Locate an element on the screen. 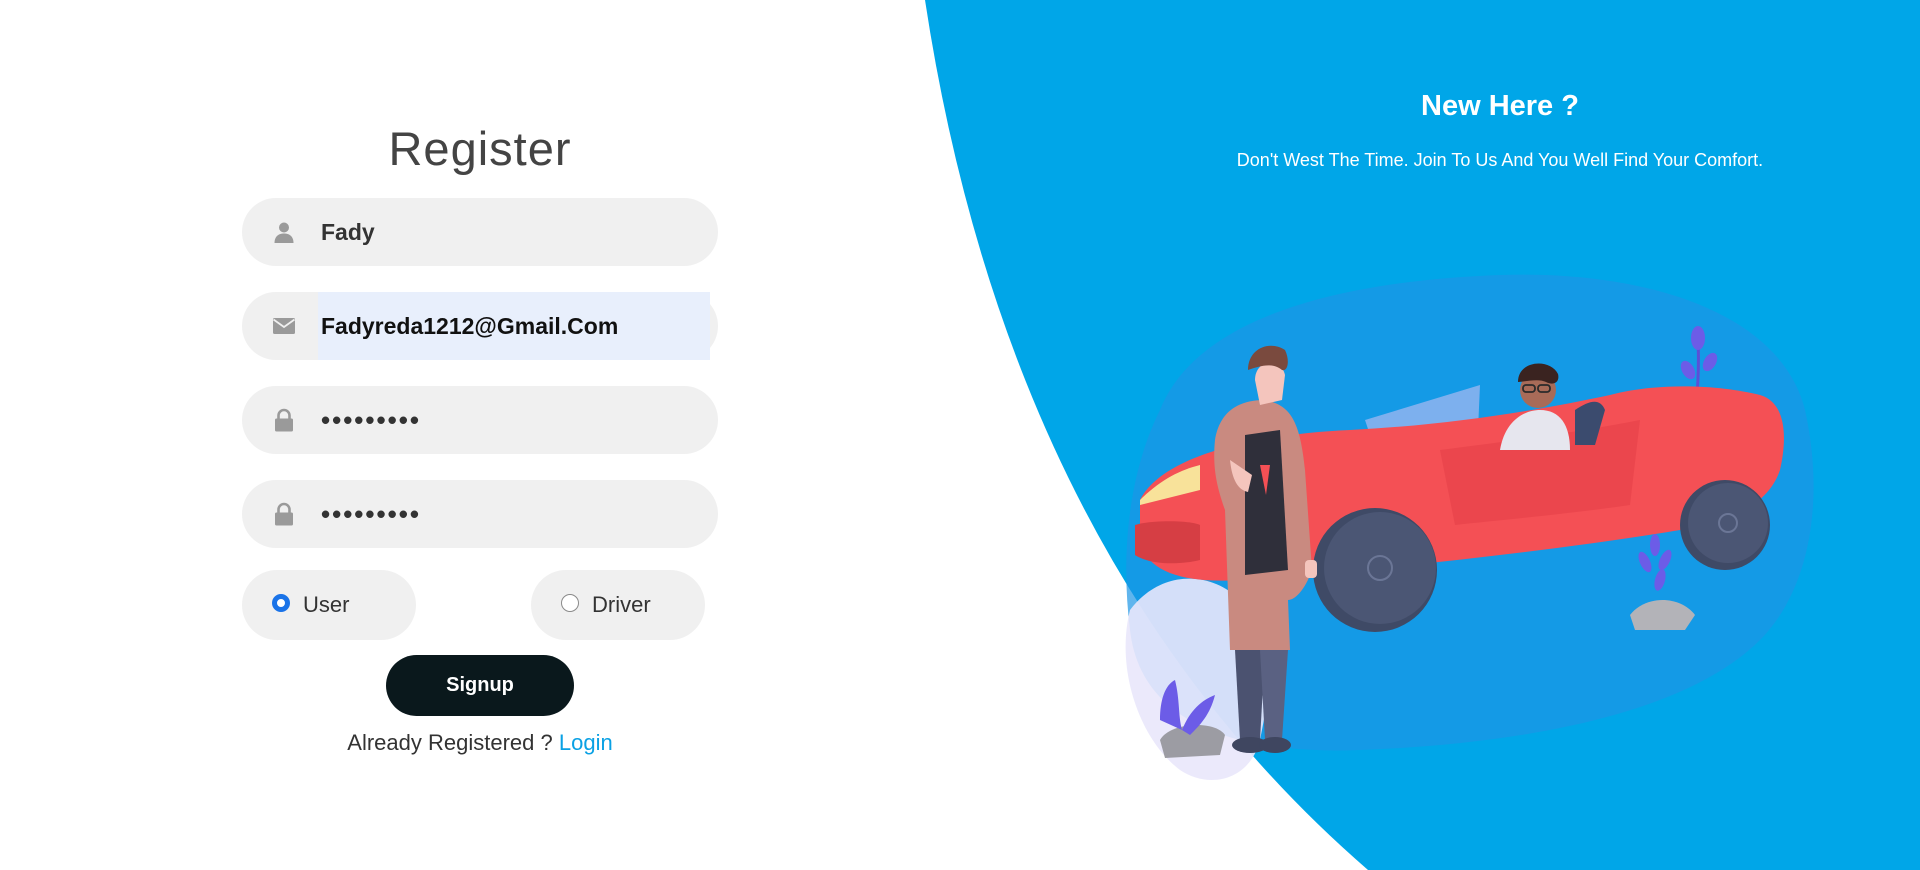 Image resolution: width=1920 pixels, height=870 pixels. email-field: Fadyreda1212@Gmail.Com is located at coordinates (480, 326).